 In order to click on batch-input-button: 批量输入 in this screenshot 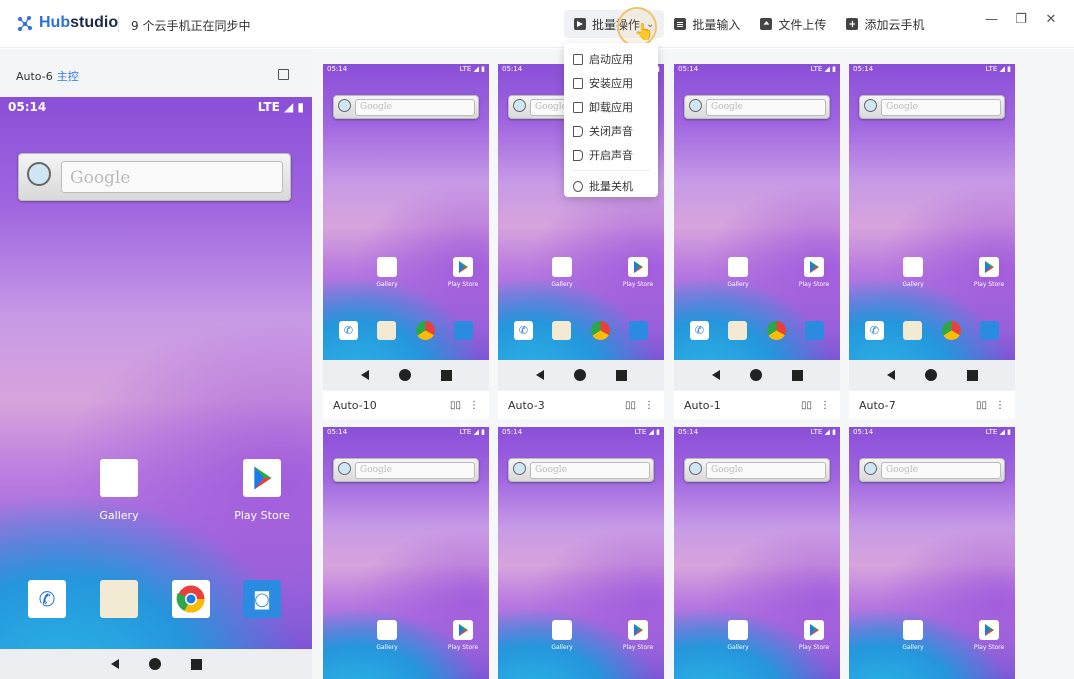, I will do `click(707, 24)`.